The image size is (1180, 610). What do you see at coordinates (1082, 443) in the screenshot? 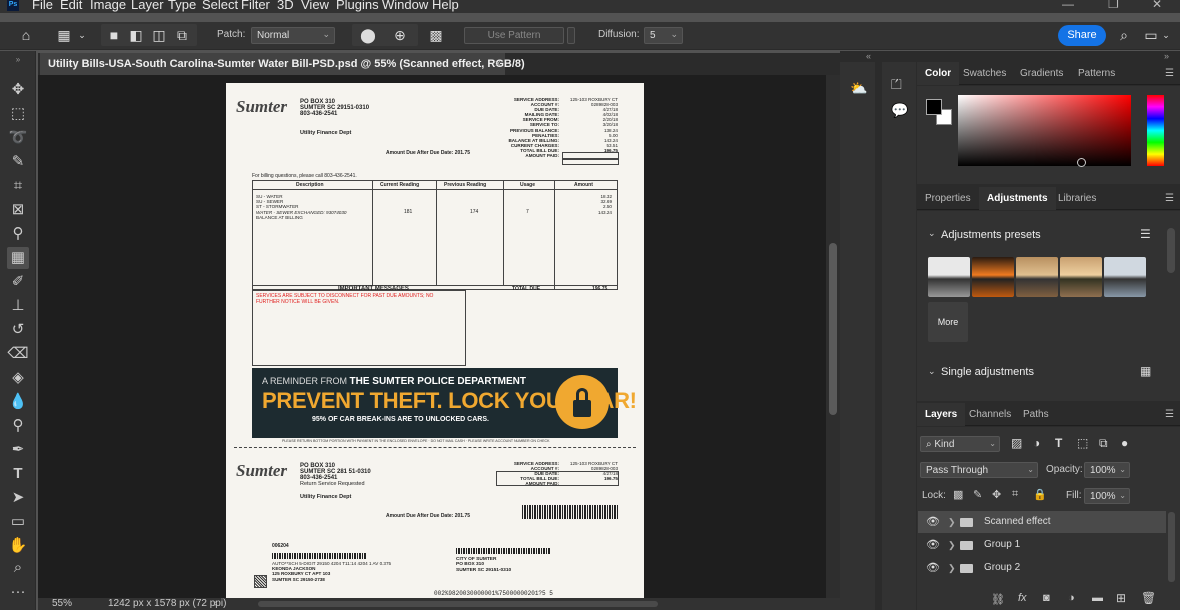
I see `filter-shape-icon: ⬚` at bounding box center [1082, 443].